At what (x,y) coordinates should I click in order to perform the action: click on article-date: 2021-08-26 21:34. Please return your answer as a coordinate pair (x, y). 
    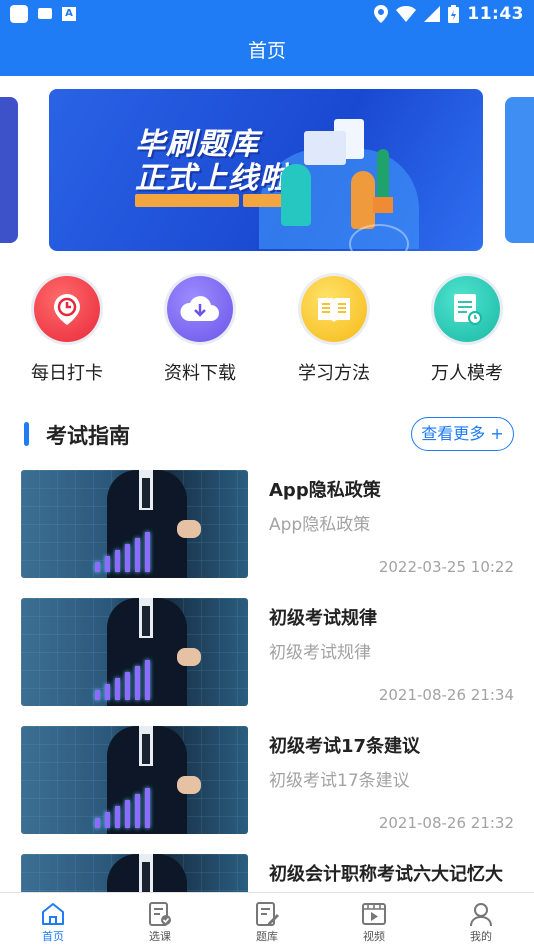
    Looking at the image, I should click on (446, 695).